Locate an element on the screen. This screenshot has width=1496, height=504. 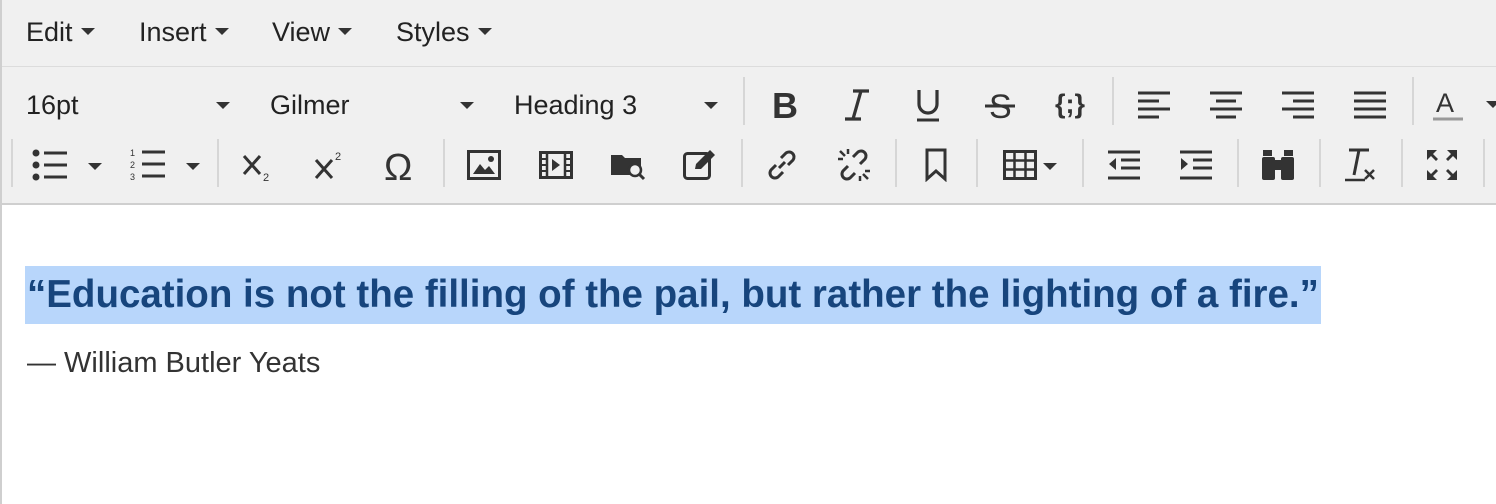
bullet-list-dropdown-caret is located at coordinates (95, 166).